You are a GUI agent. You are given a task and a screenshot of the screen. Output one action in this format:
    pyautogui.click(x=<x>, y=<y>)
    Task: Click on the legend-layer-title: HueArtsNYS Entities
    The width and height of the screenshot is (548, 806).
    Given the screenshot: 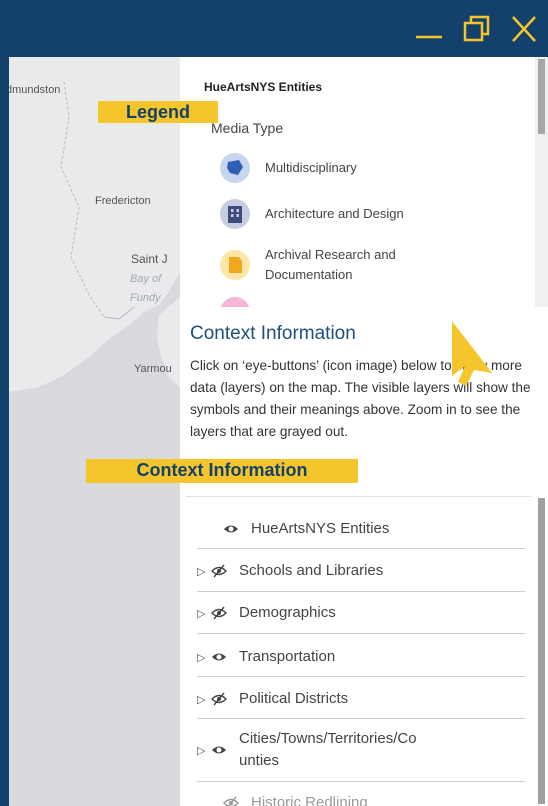 What is the action you would take?
    pyautogui.click(x=263, y=87)
    